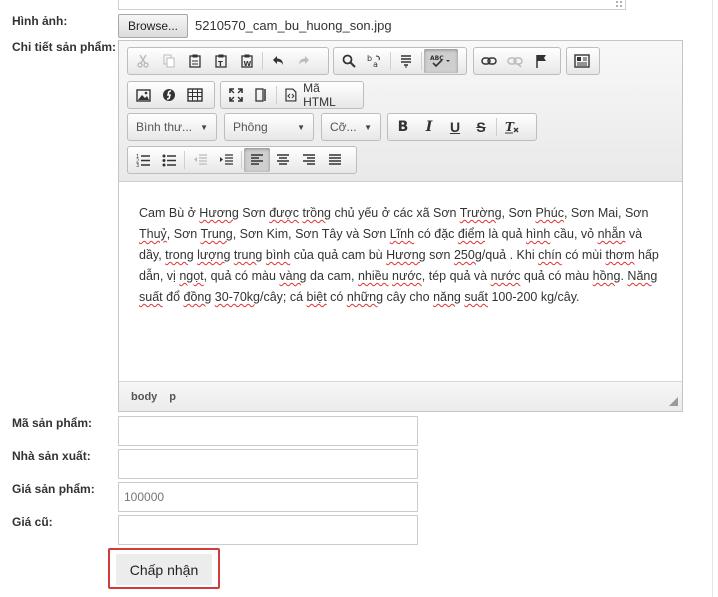 The image size is (718, 597). I want to click on path-element-p: p, so click(172, 397).